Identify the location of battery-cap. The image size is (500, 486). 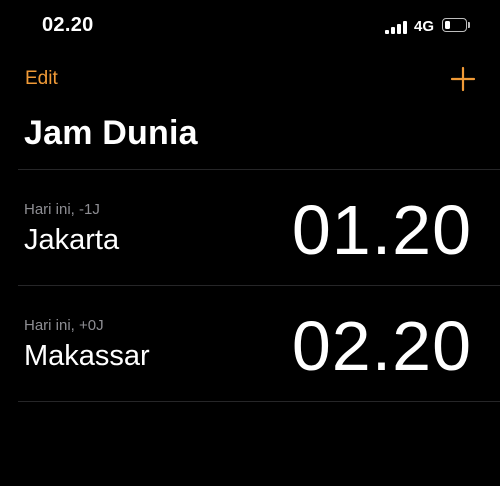
(469, 25).